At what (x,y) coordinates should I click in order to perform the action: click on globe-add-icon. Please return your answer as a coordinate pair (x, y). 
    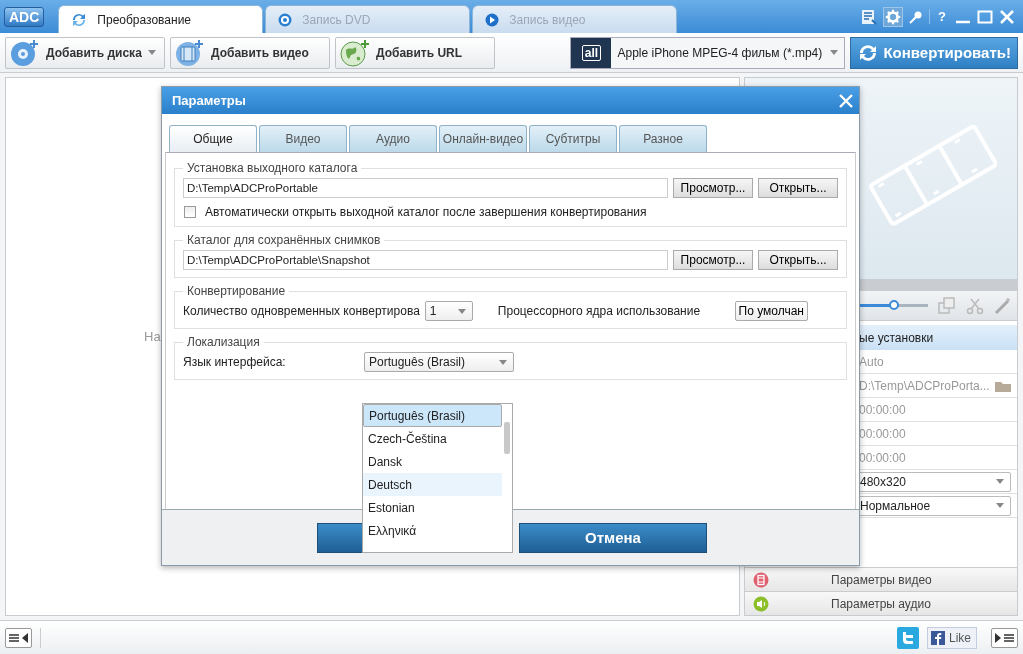
    Looking at the image, I should click on (355, 52).